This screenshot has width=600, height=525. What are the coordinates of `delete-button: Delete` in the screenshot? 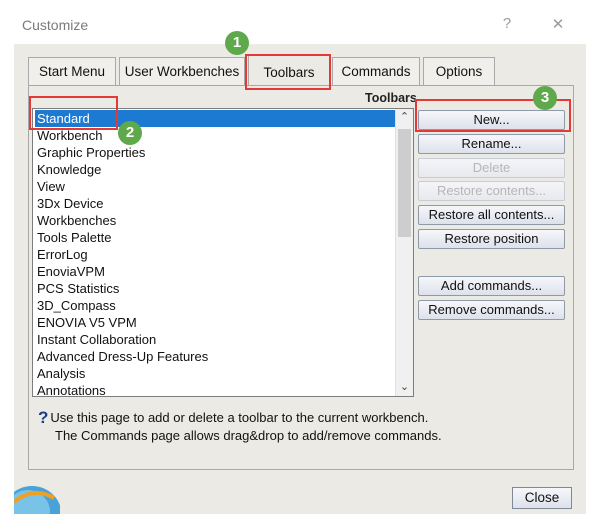 It's located at (491, 168).